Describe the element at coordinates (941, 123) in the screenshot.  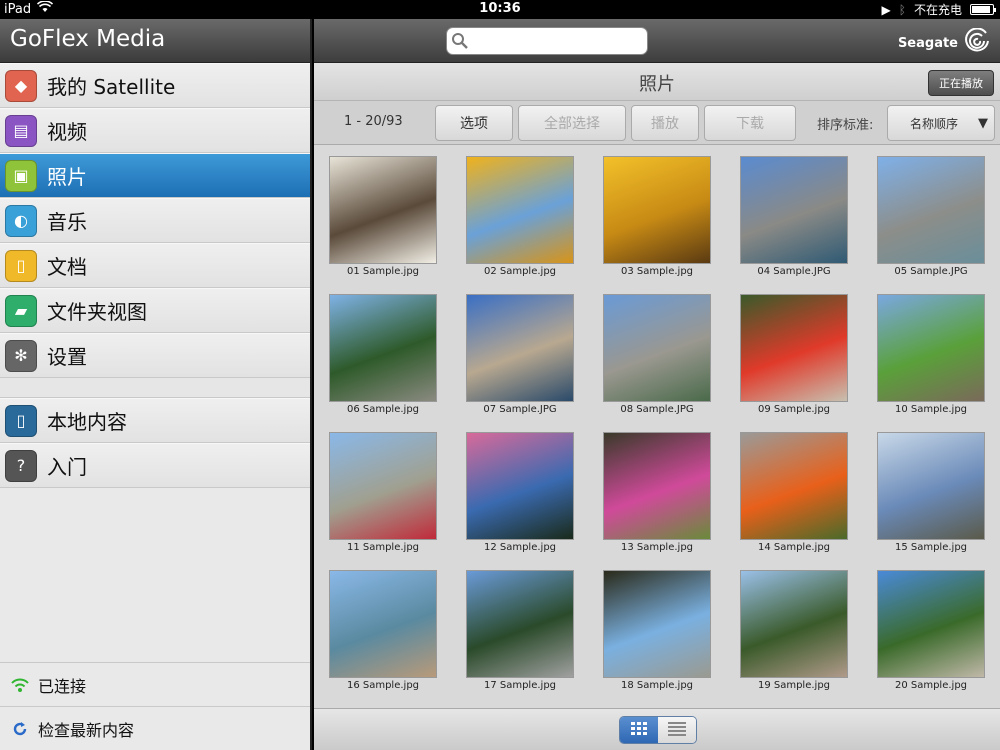
I see `sort-select: 名称顺序 ▼` at that location.